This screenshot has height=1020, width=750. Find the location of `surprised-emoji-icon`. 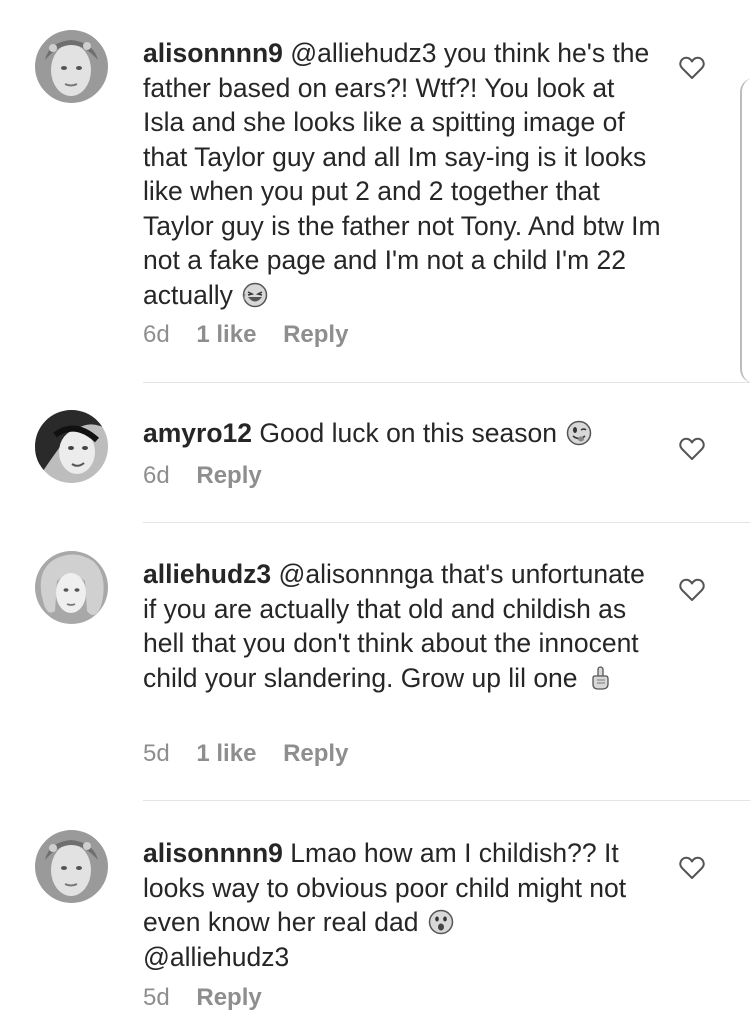

surprised-emoji-icon is located at coordinates (441, 922).